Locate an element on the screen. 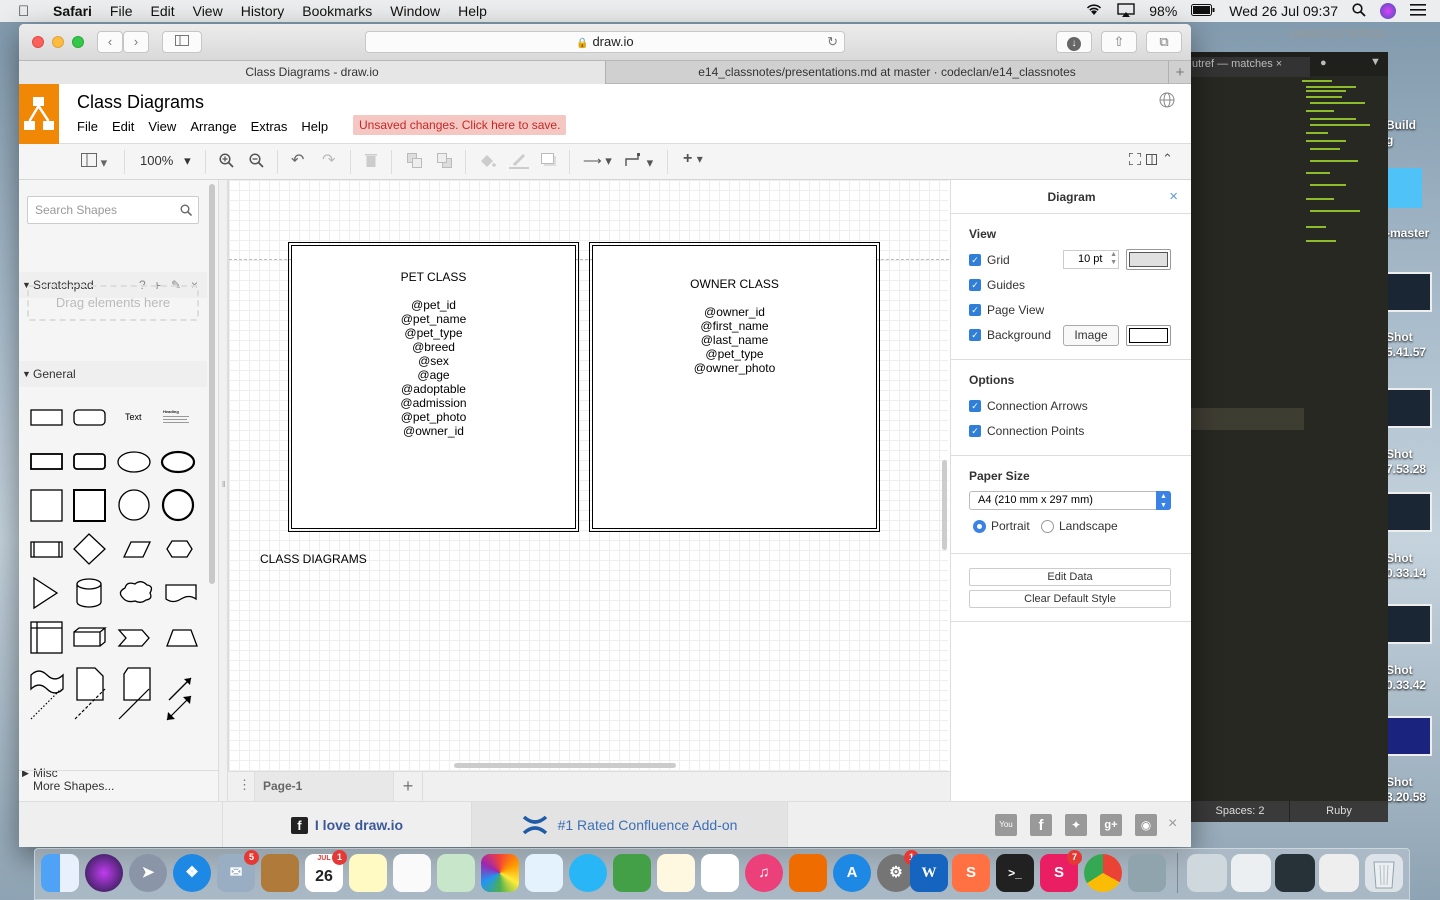  guides-checkbox: ✓ Guides is located at coordinates (997, 285).